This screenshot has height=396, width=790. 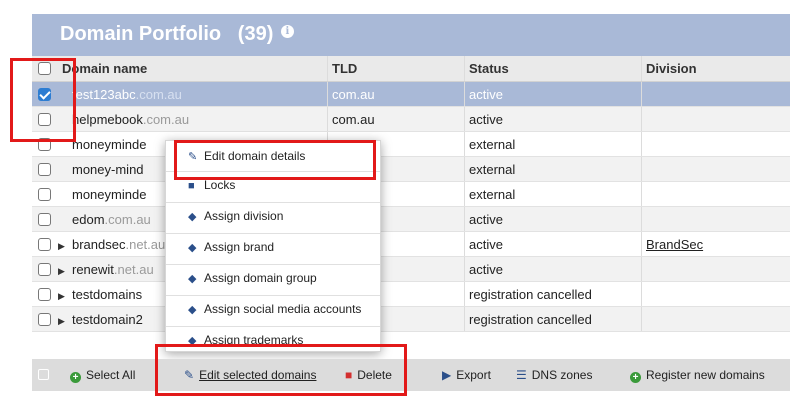 What do you see at coordinates (93, 269) in the screenshot?
I see `domain-base: renewit` at bounding box center [93, 269].